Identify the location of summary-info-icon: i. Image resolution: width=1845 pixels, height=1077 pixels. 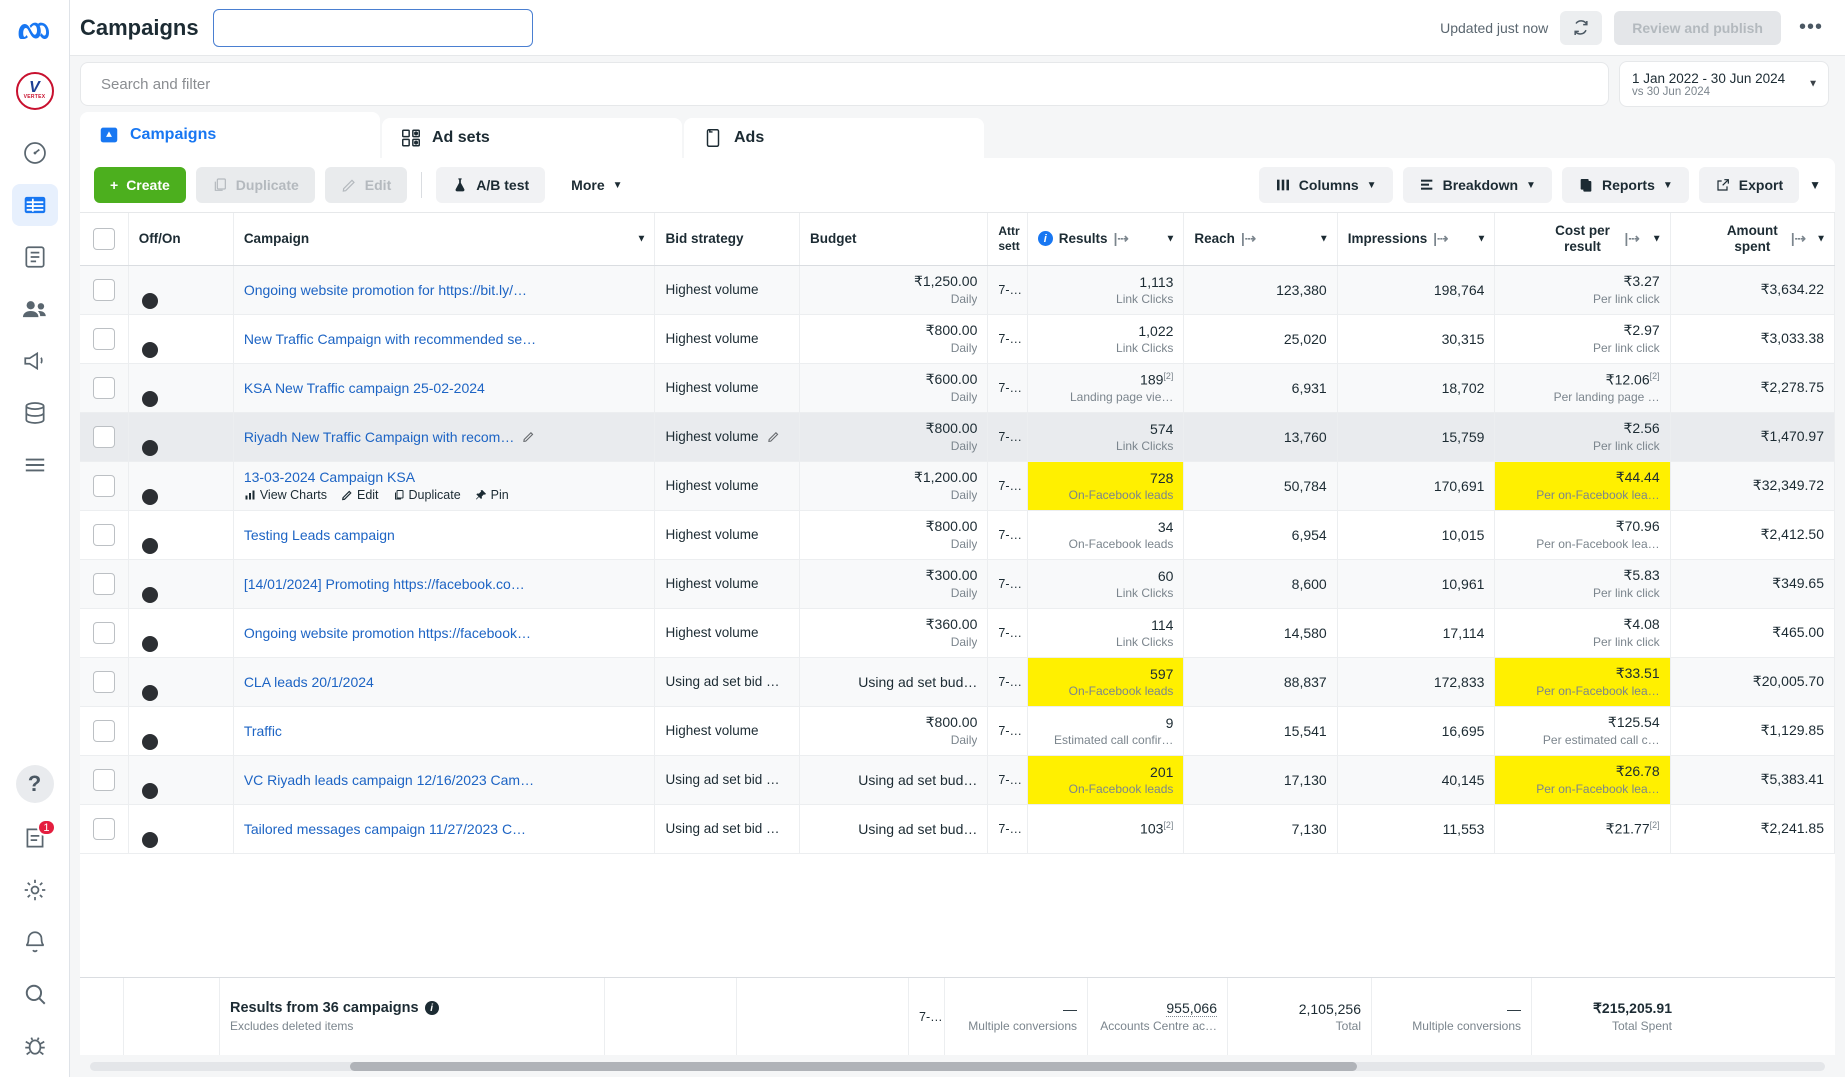
(431, 1008).